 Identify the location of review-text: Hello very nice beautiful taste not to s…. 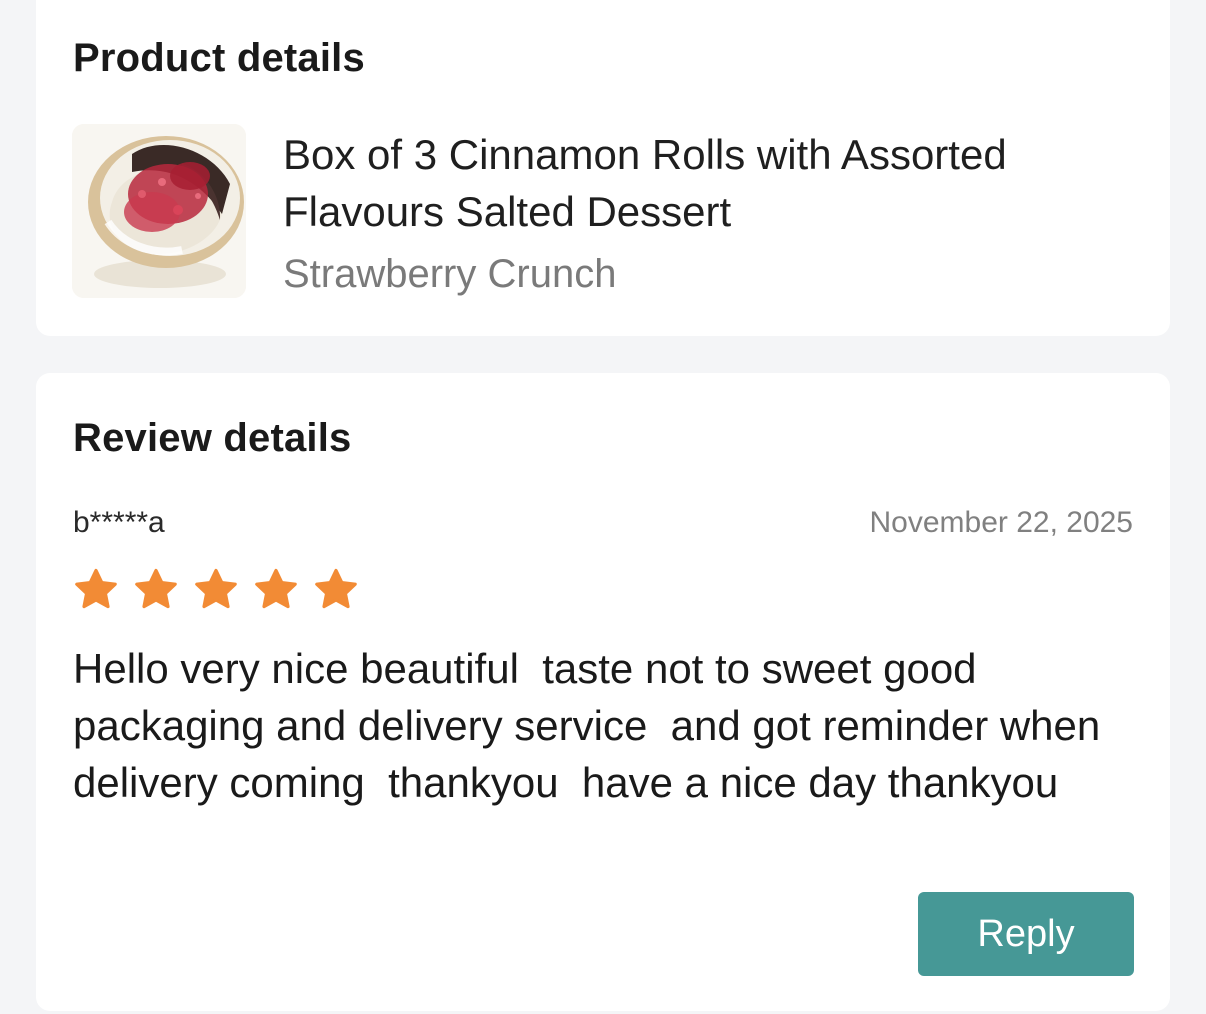
(592, 725).